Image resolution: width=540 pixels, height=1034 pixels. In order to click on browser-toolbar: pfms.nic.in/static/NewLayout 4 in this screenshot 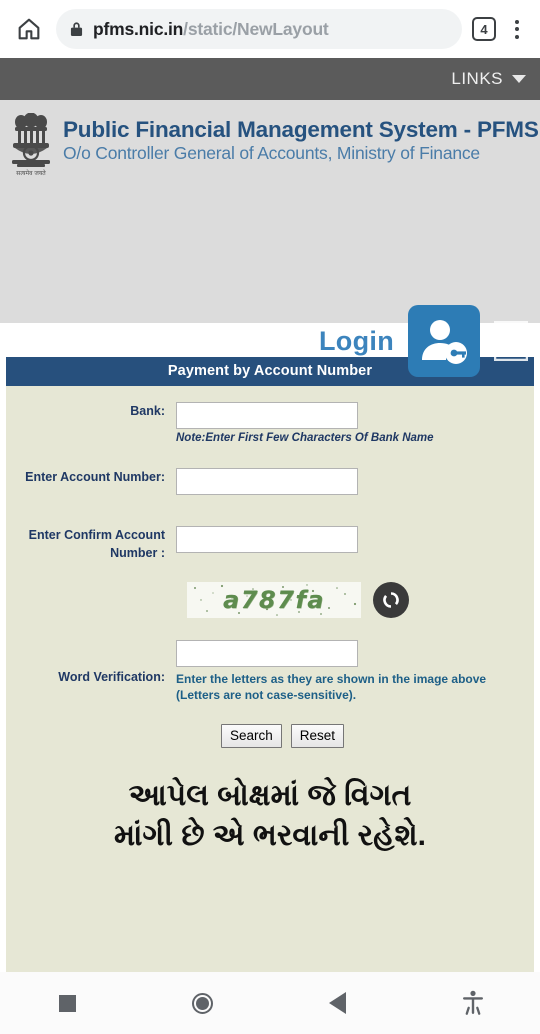, I will do `click(270, 29)`.